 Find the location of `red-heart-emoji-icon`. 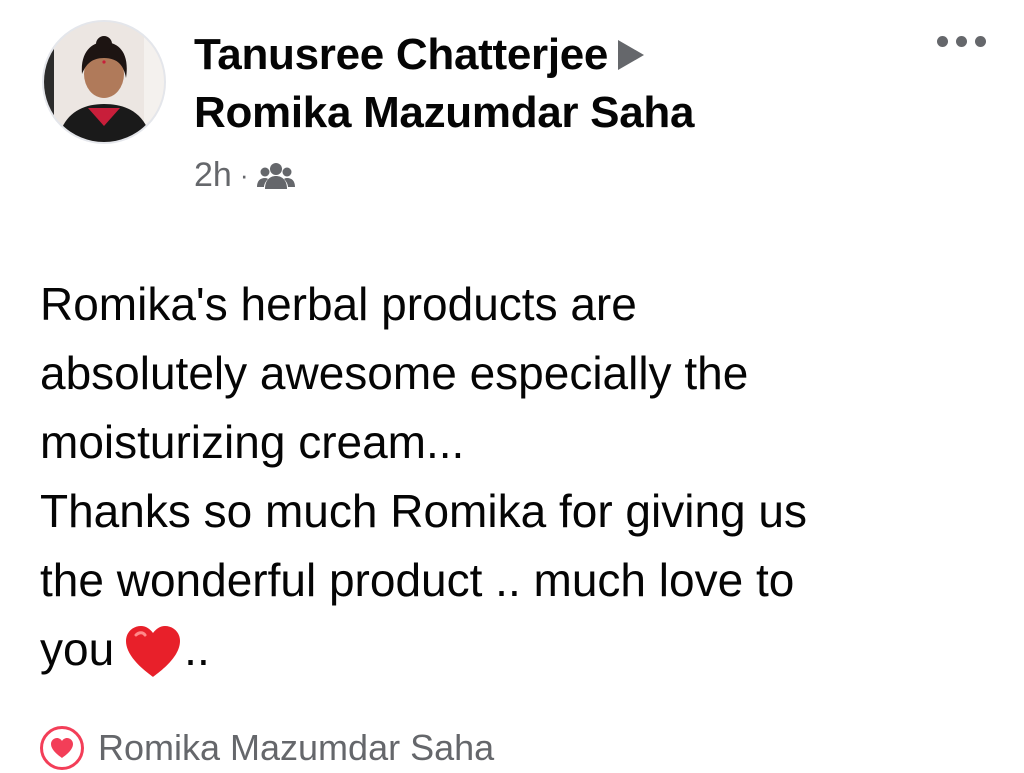

red-heart-emoji-icon is located at coordinates (153, 651).